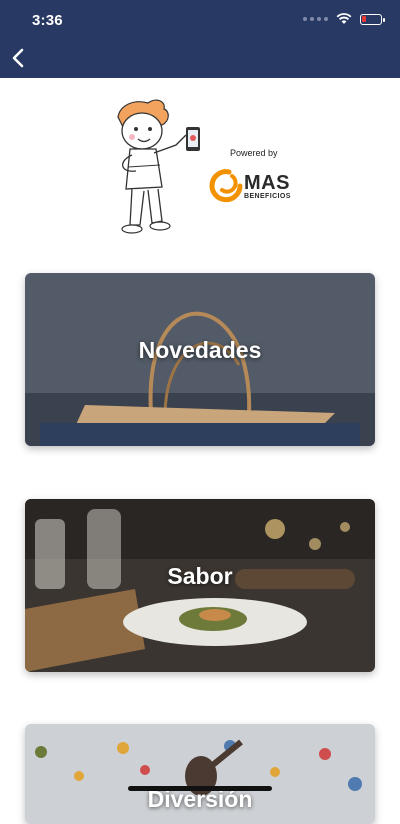 The image size is (400, 824). What do you see at coordinates (315, 19) in the screenshot?
I see `signal-icon` at bounding box center [315, 19].